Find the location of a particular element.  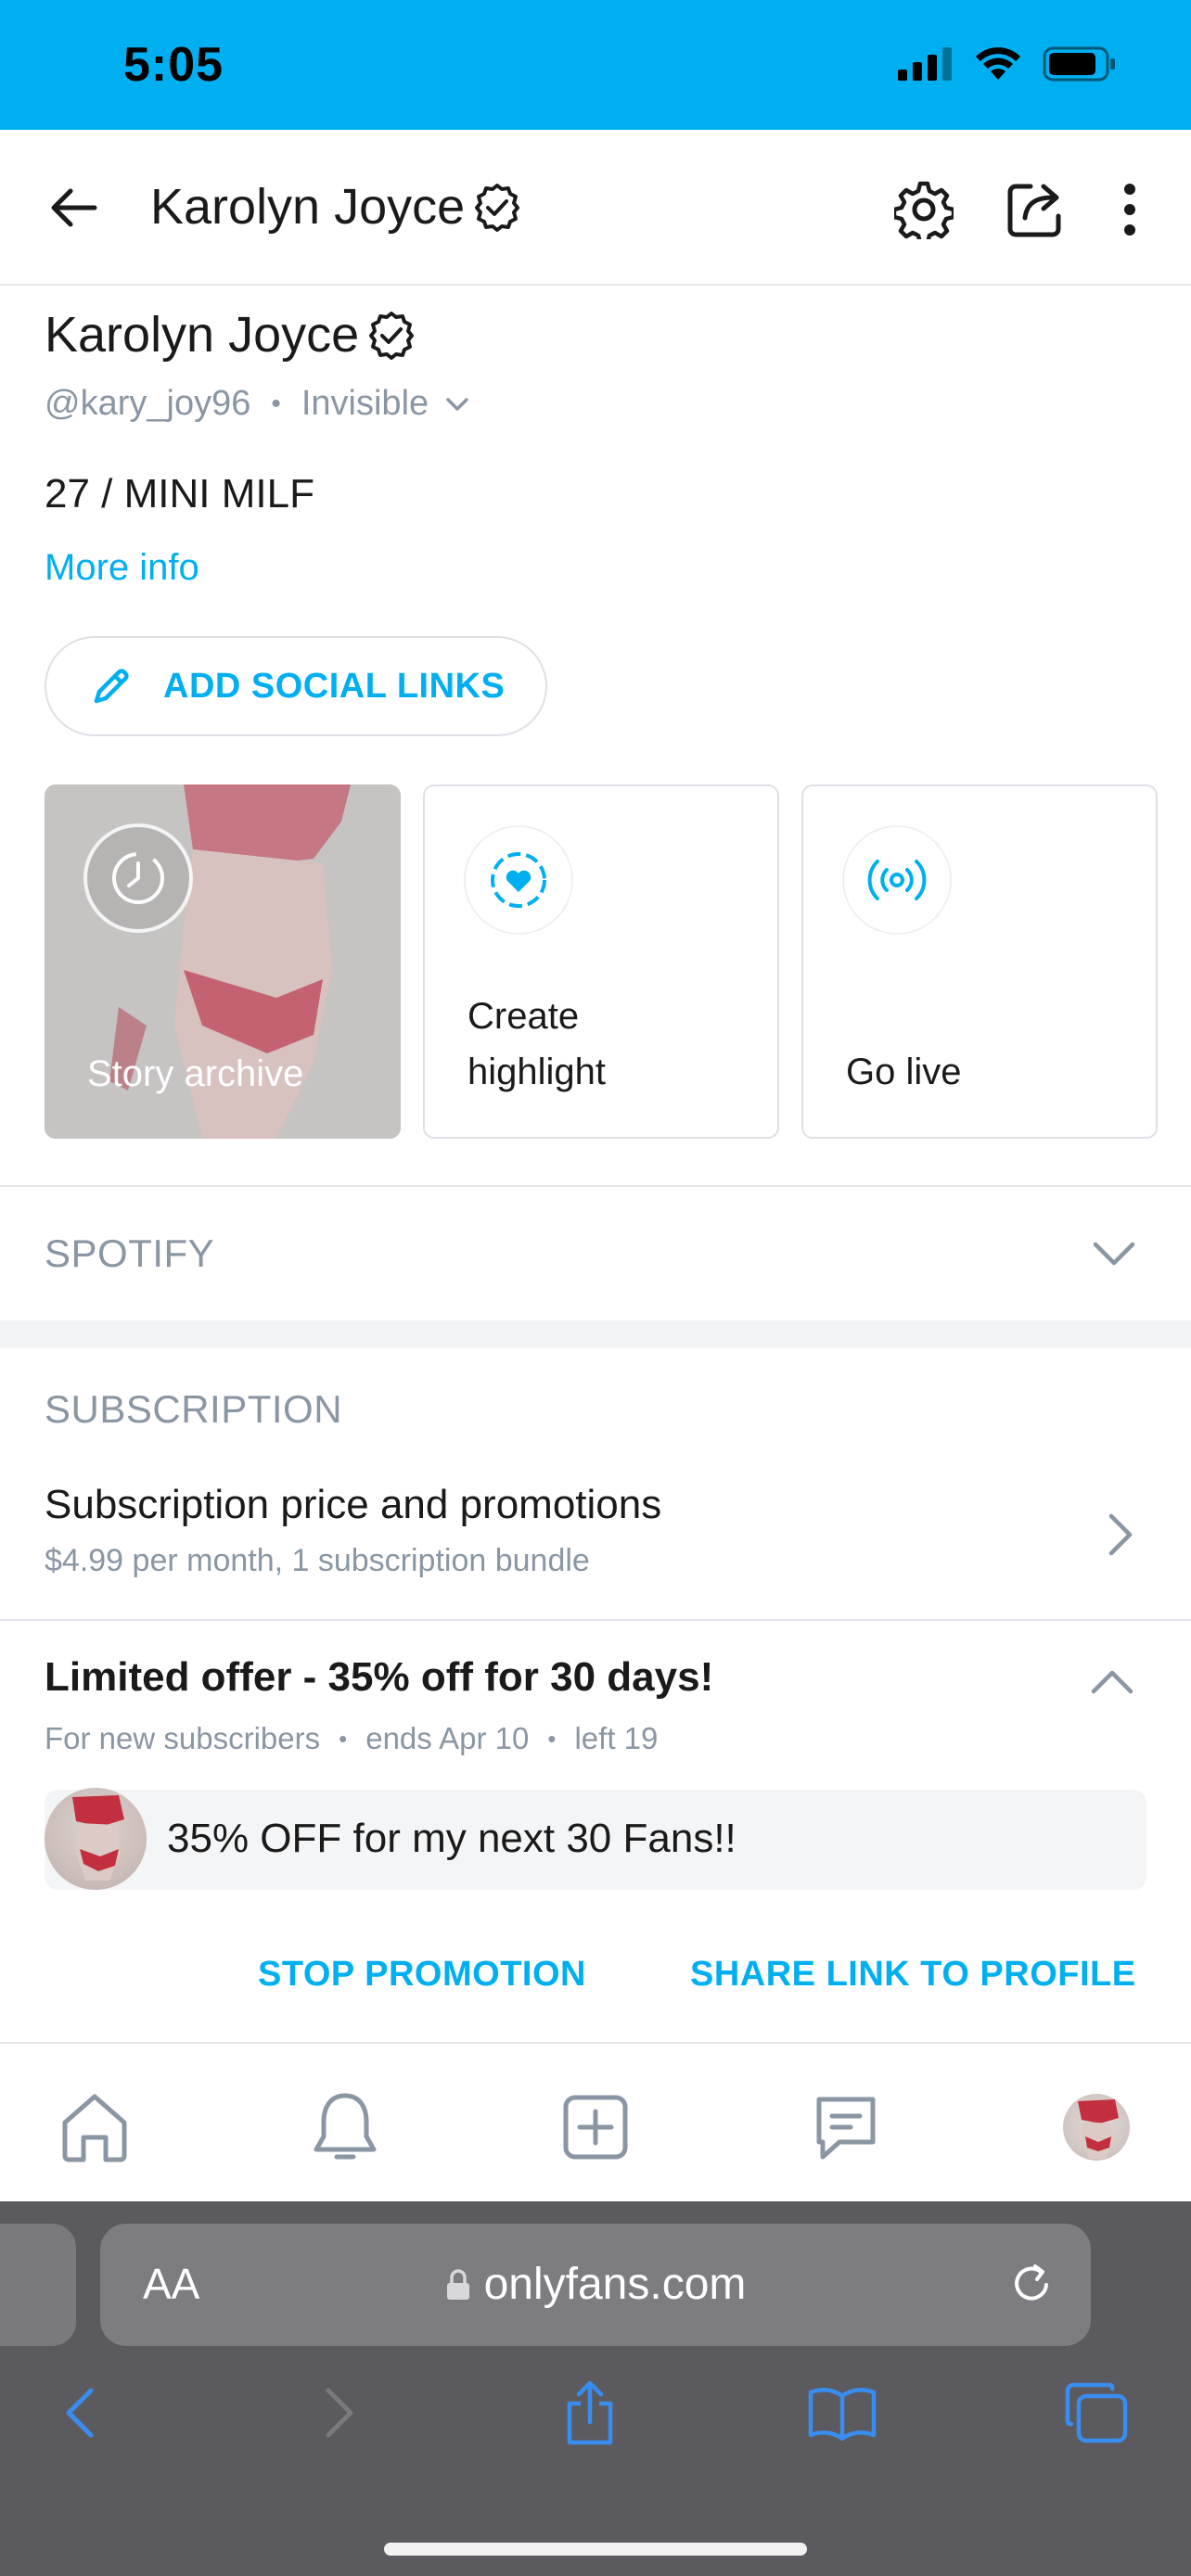

header-title: Karolyn Joyce is located at coordinates (336, 207).